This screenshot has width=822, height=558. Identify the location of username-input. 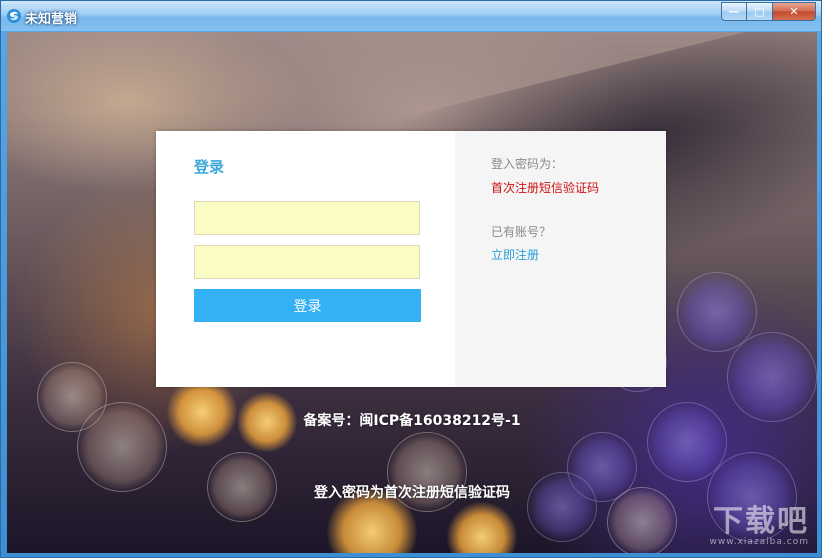
(307, 218).